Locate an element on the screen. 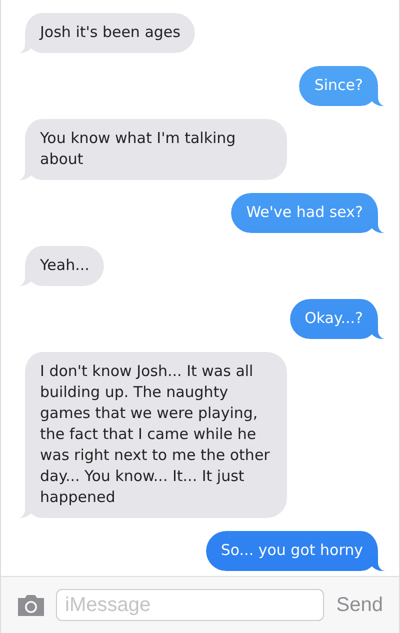  message-bubble: Okay...? is located at coordinates (337, 319).